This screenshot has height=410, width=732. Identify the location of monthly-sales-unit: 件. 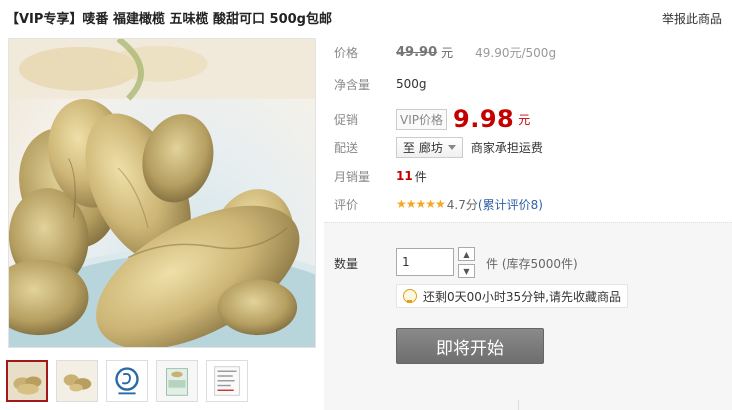
(420, 176).